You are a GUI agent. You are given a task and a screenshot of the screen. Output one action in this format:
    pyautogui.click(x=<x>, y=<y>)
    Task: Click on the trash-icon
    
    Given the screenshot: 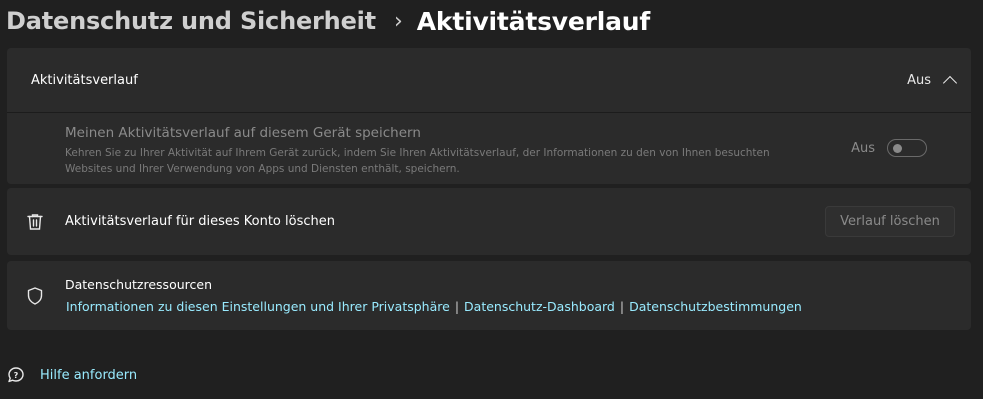 What is the action you would take?
    pyautogui.click(x=35, y=221)
    